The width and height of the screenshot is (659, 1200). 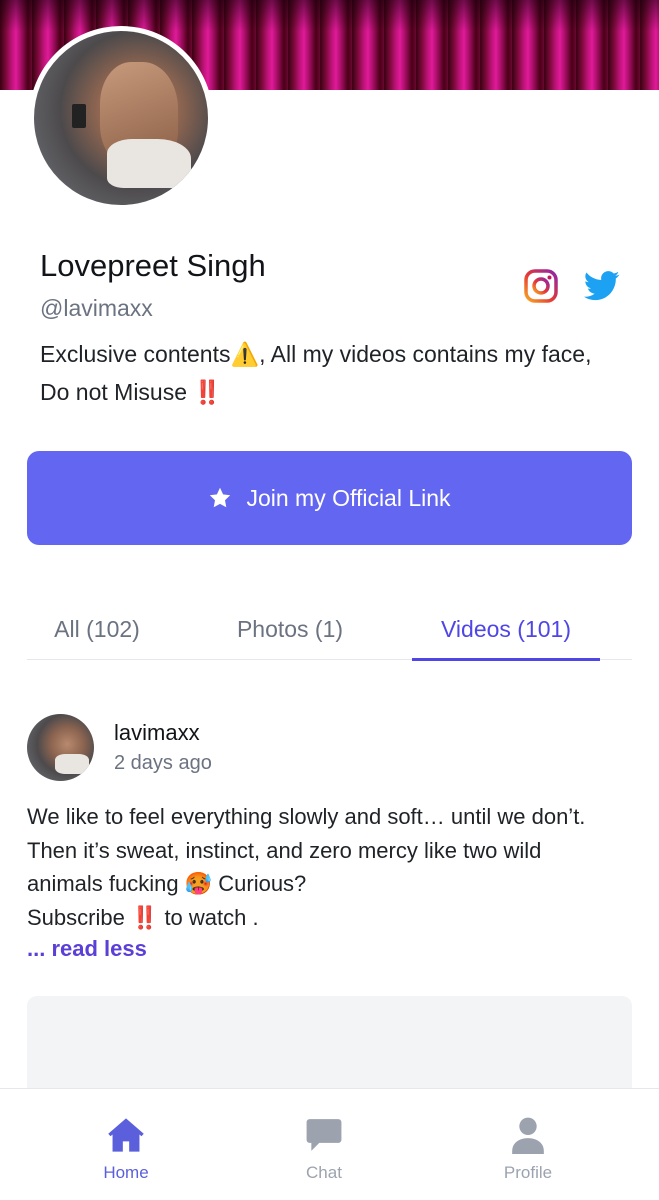 What do you see at coordinates (97, 629) in the screenshot?
I see `tab-all: All (102)` at bounding box center [97, 629].